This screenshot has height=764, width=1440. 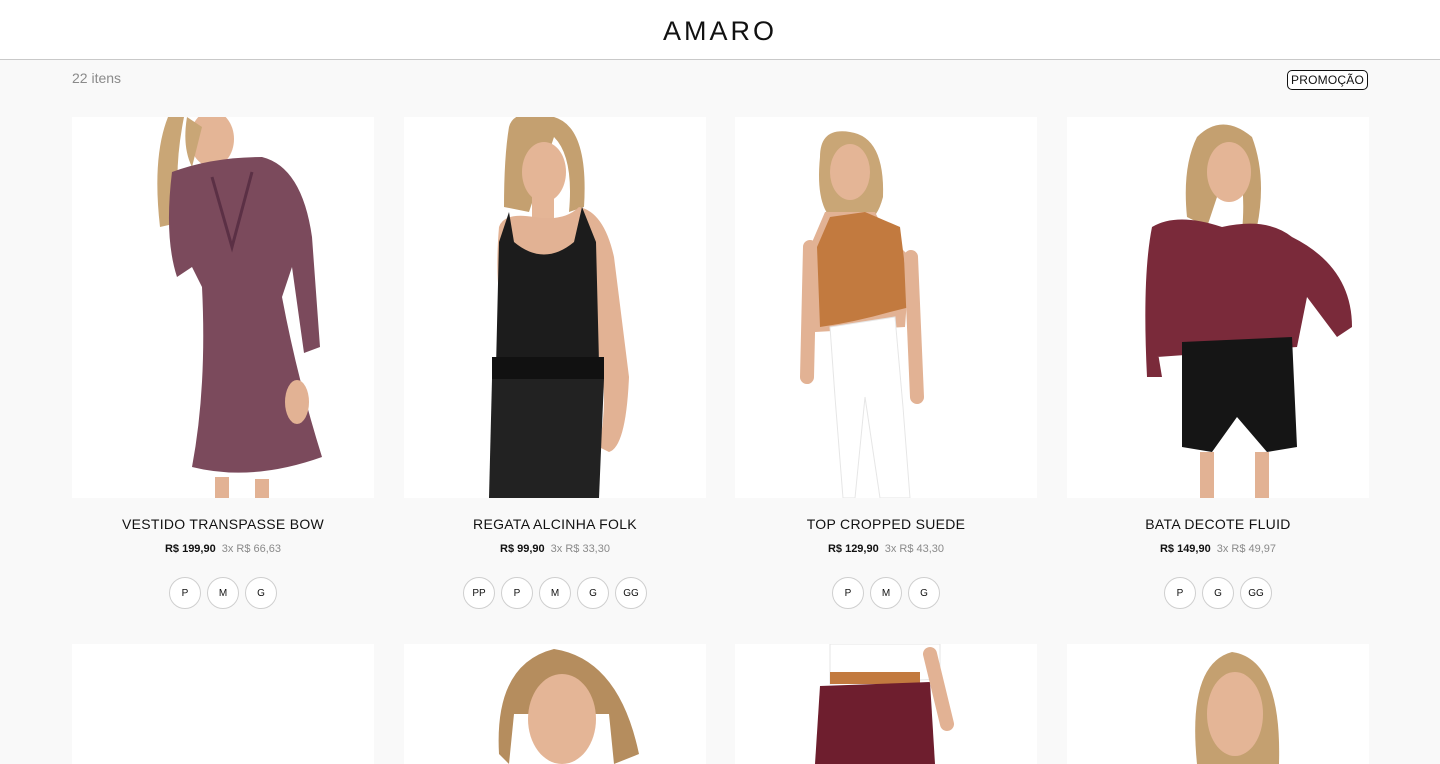 I want to click on size-option: PP, so click(x=479, y=593).